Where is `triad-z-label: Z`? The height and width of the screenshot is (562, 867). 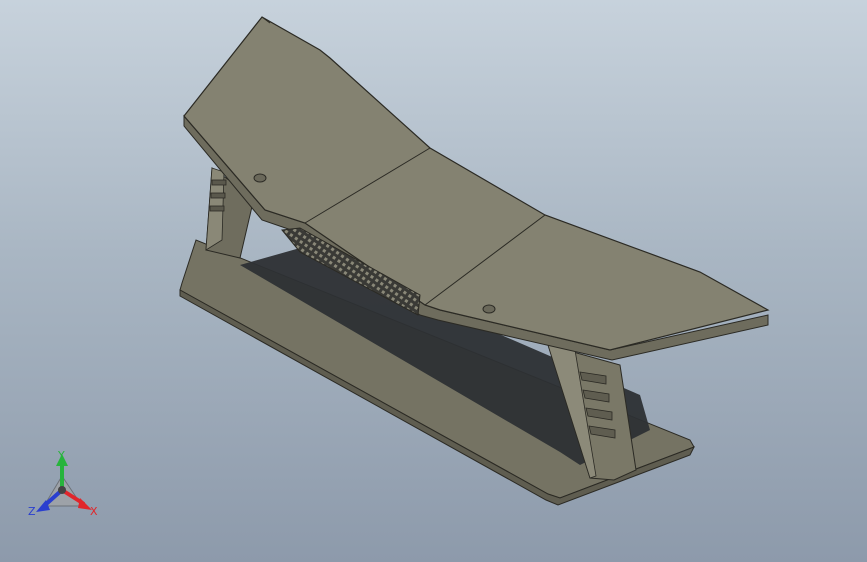 triad-z-label: Z is located at coordinates (32, 511).